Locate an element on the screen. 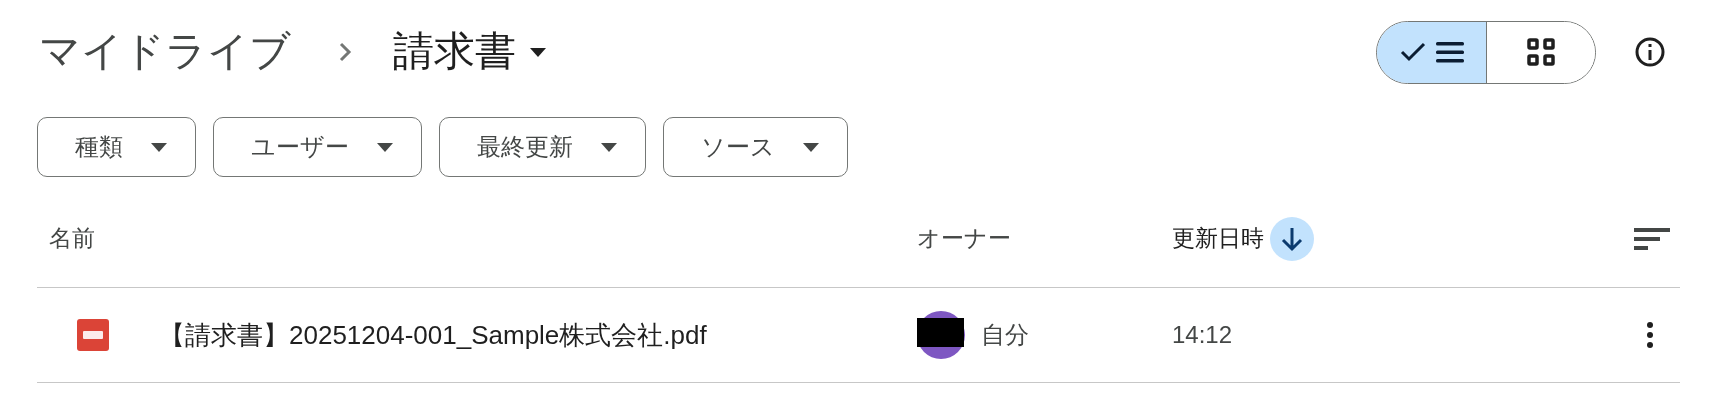  column-header: オーナー is located at coordinates (964, 238).